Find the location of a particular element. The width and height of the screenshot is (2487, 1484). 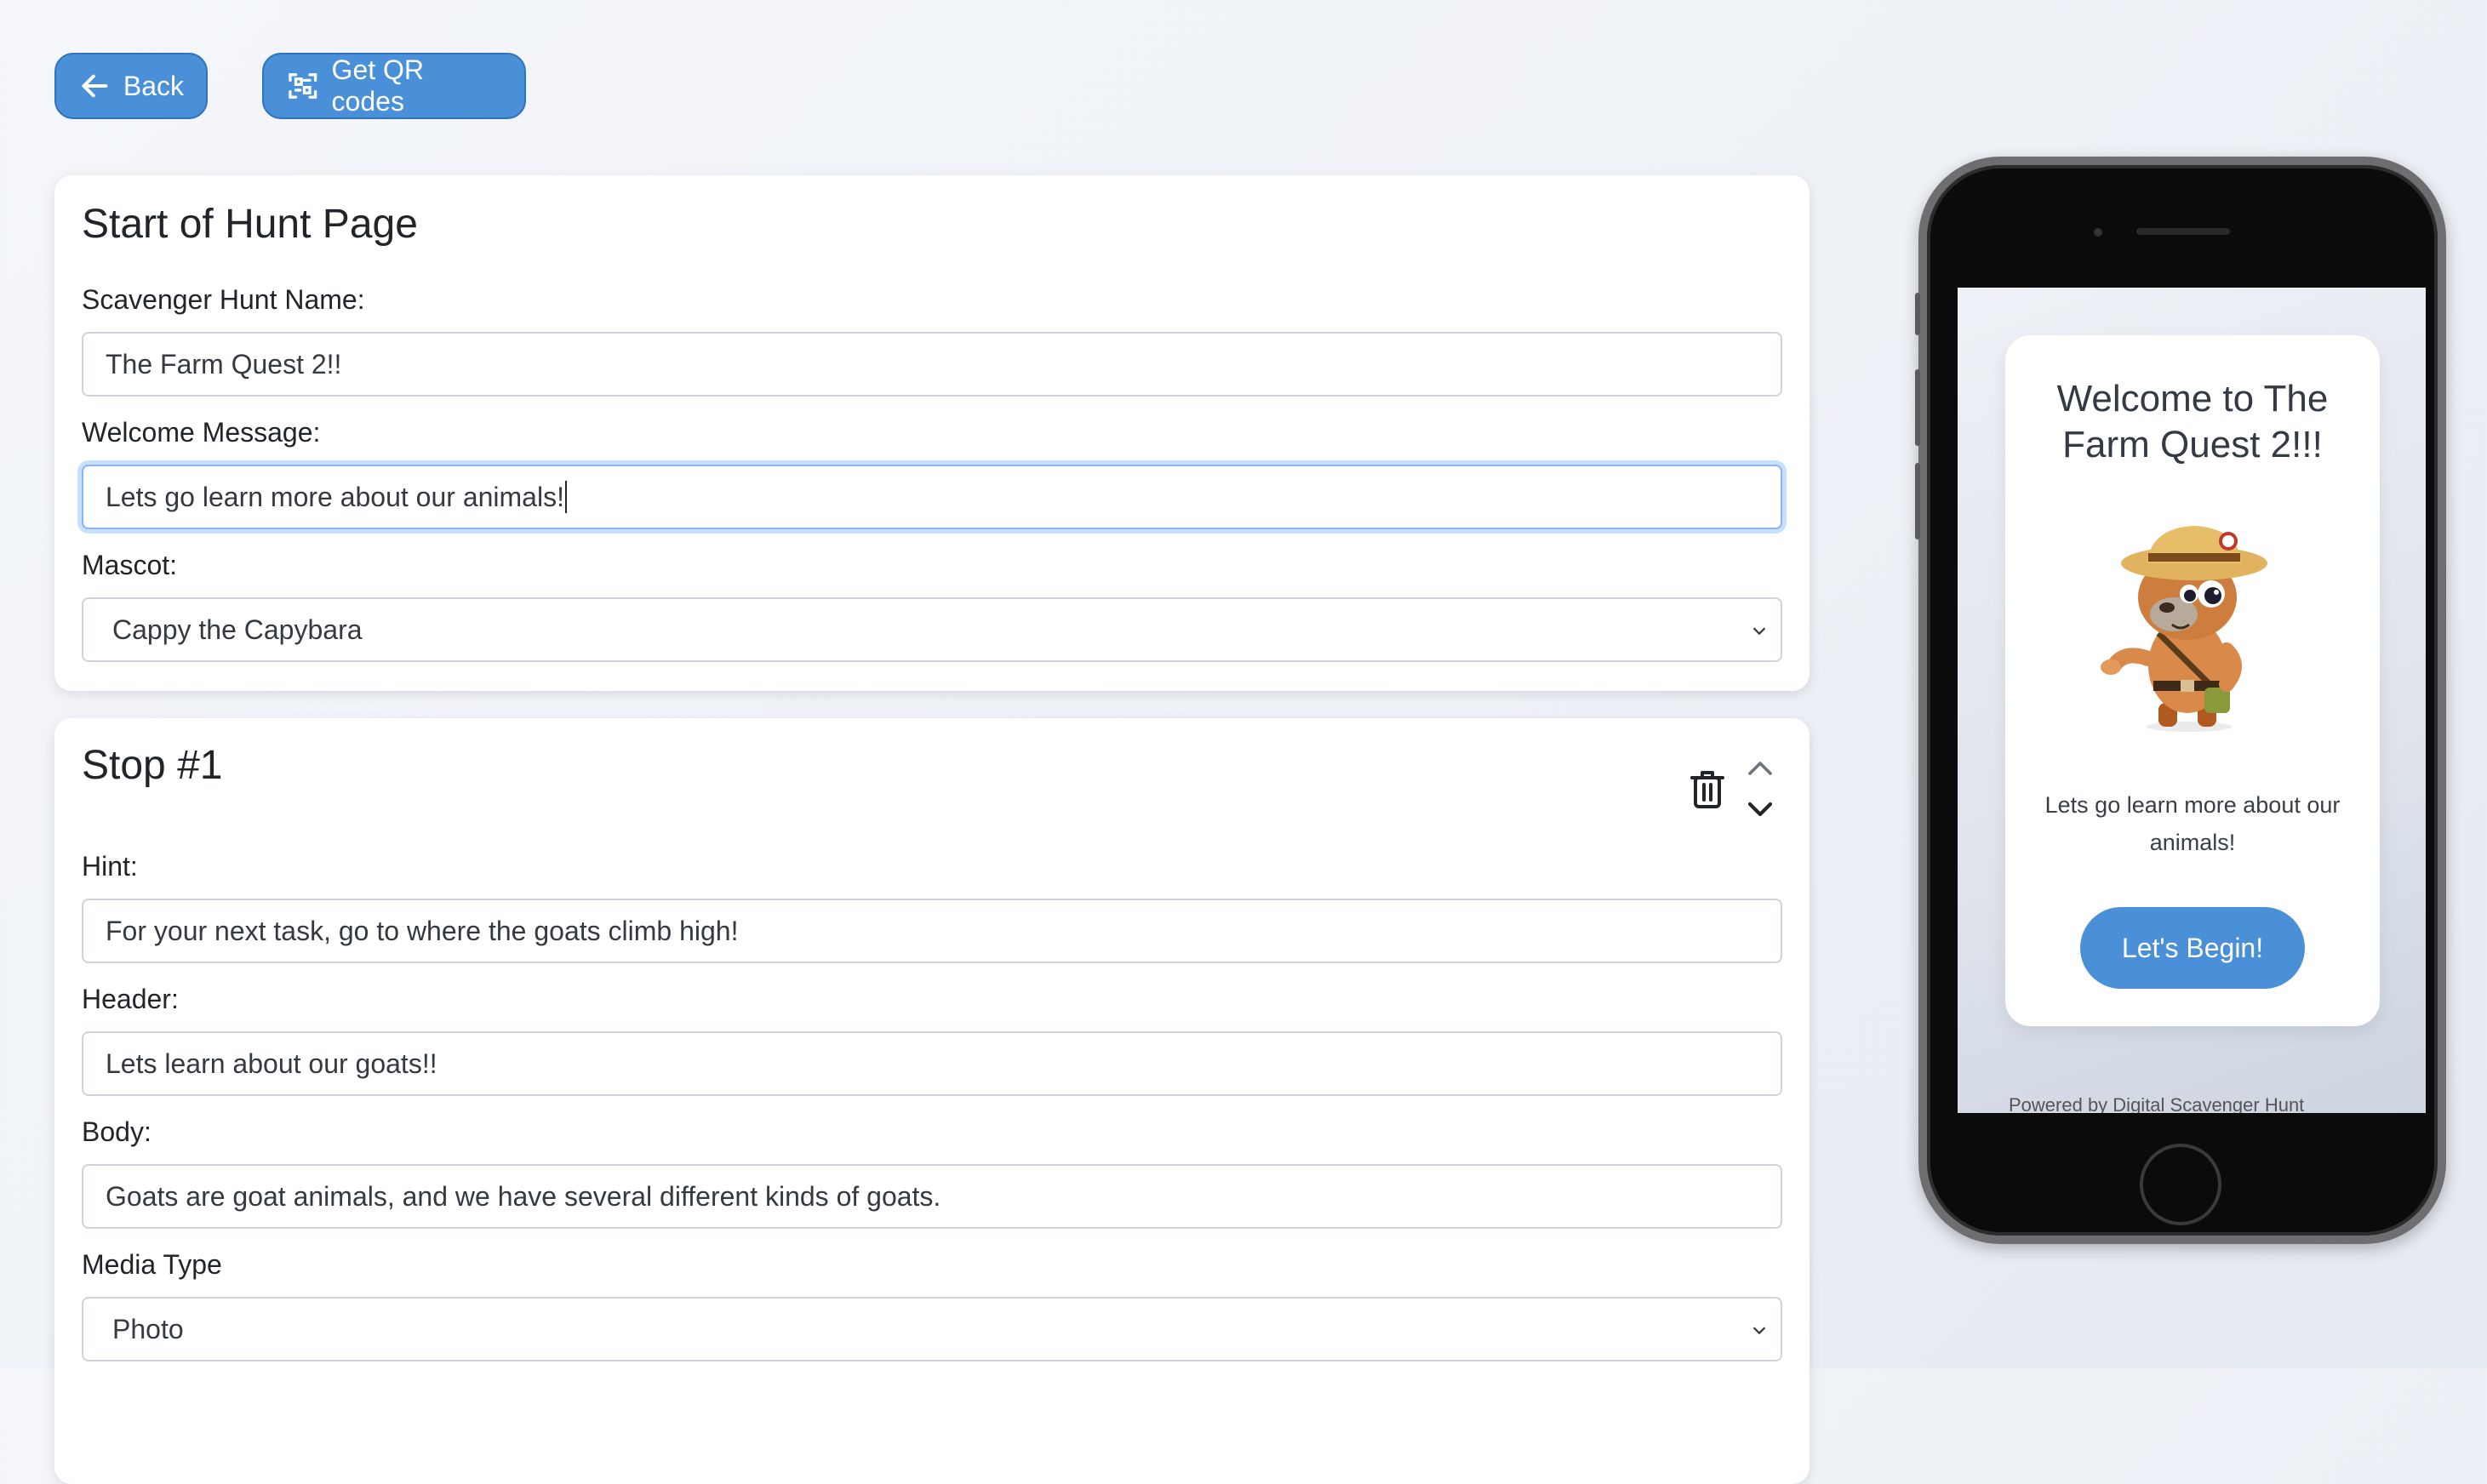

move-down-icon is located at coordinates (1760, 809).